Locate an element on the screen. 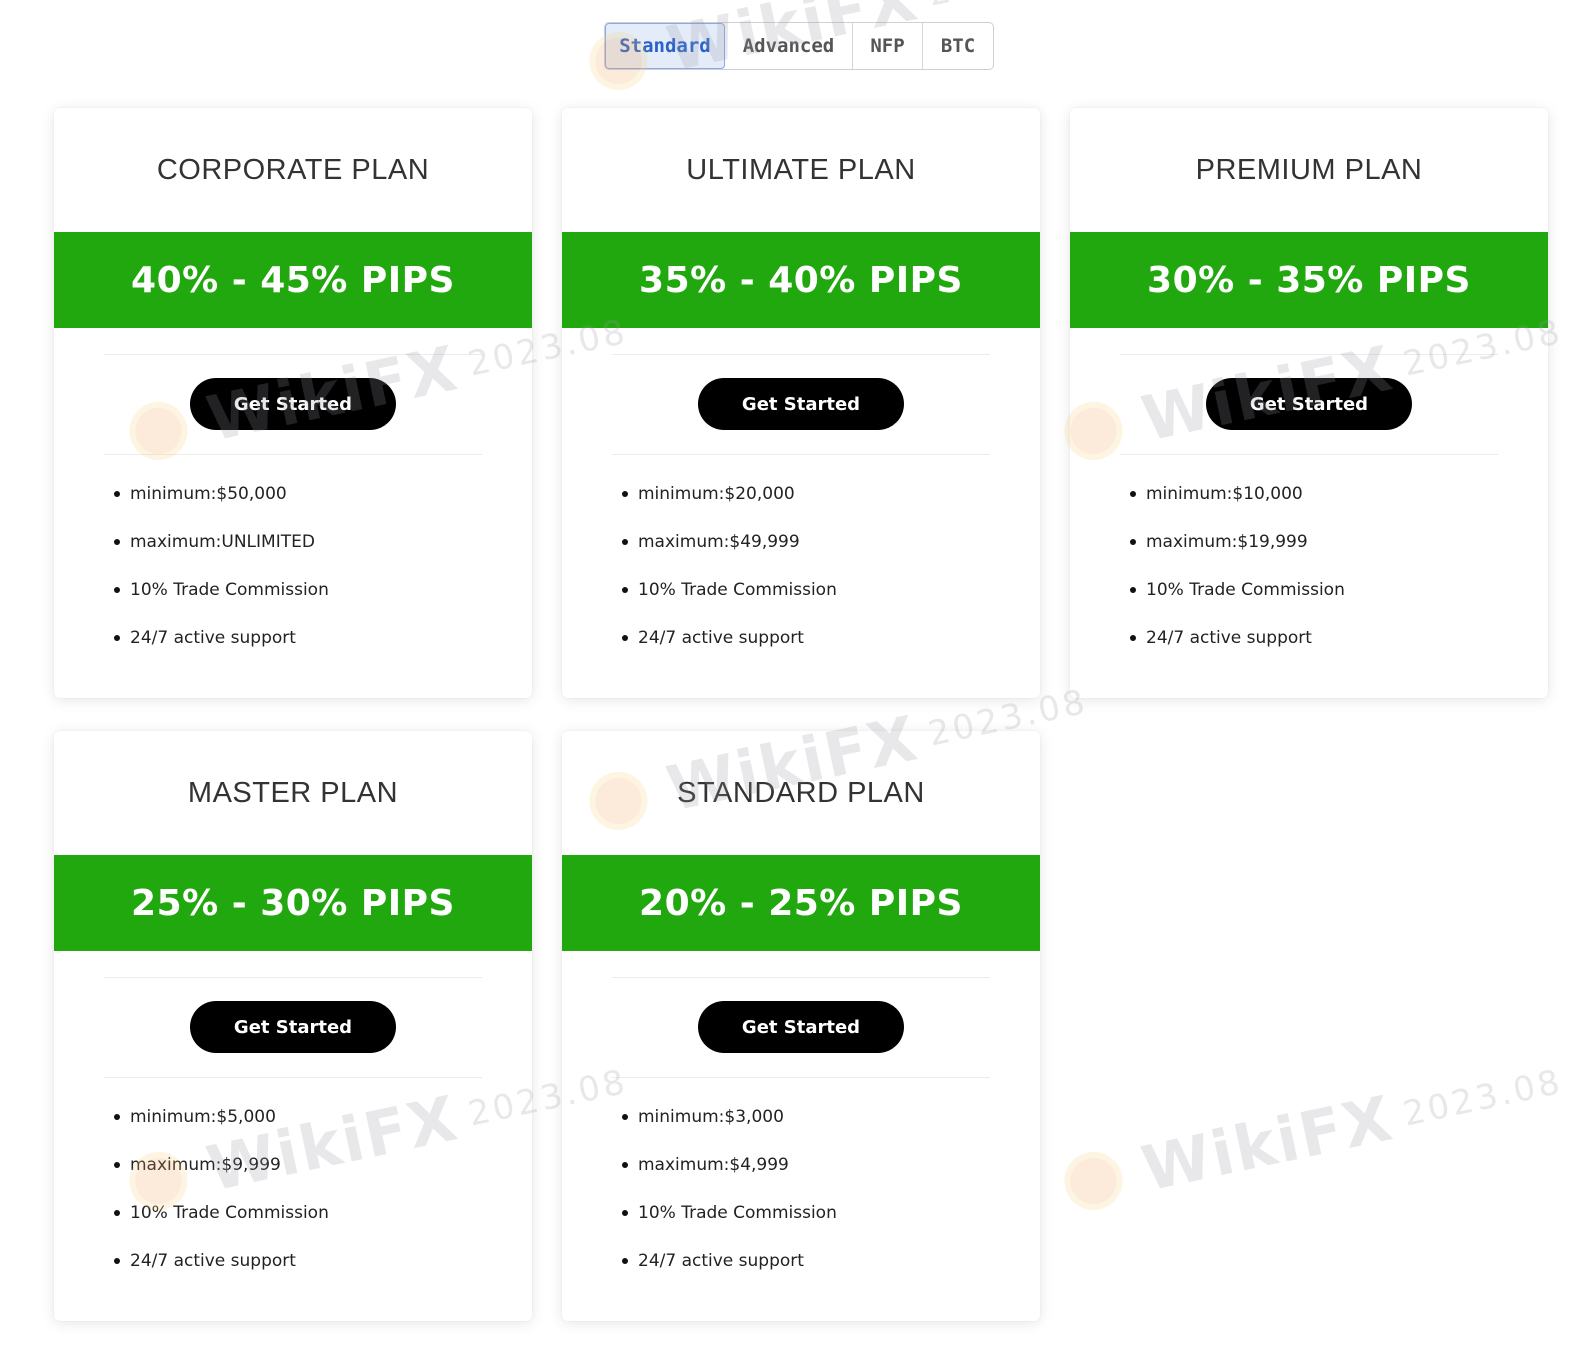  plan-type-tabs: Standard Advanced NFP BTC is located at coordinates (799, 46).